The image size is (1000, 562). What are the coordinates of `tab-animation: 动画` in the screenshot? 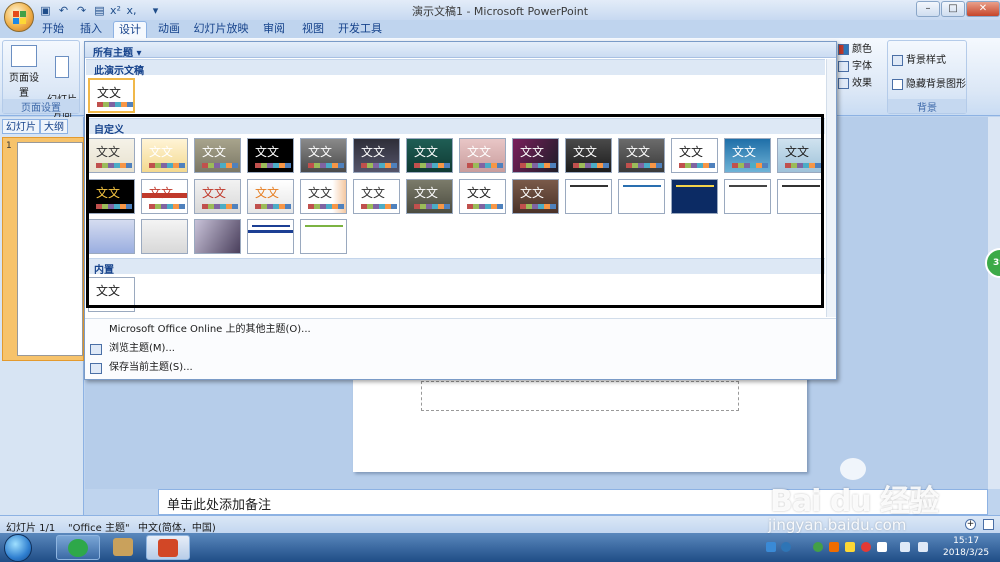 It's located at (169, 29).